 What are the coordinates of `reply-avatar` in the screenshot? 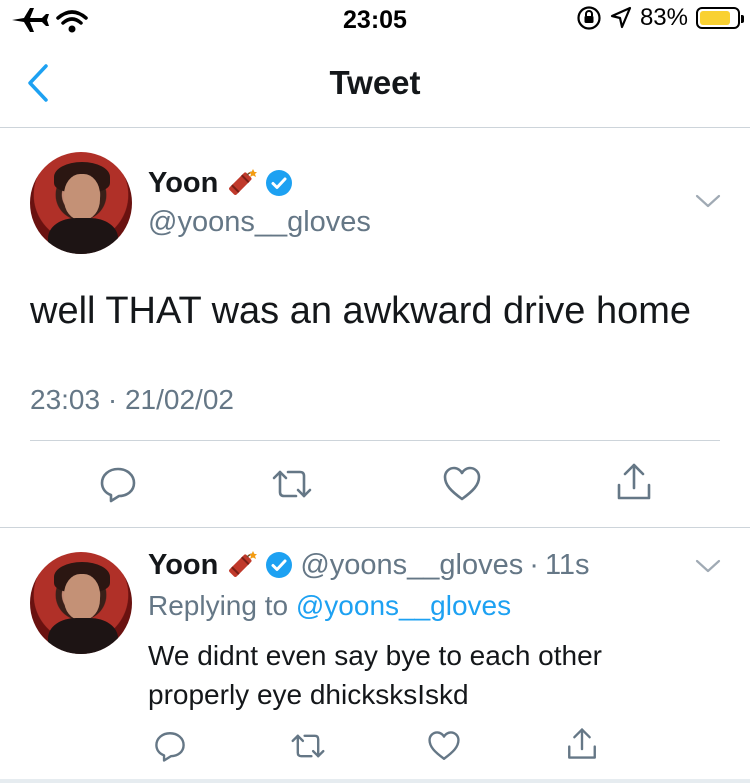 It's located at (81, 603).